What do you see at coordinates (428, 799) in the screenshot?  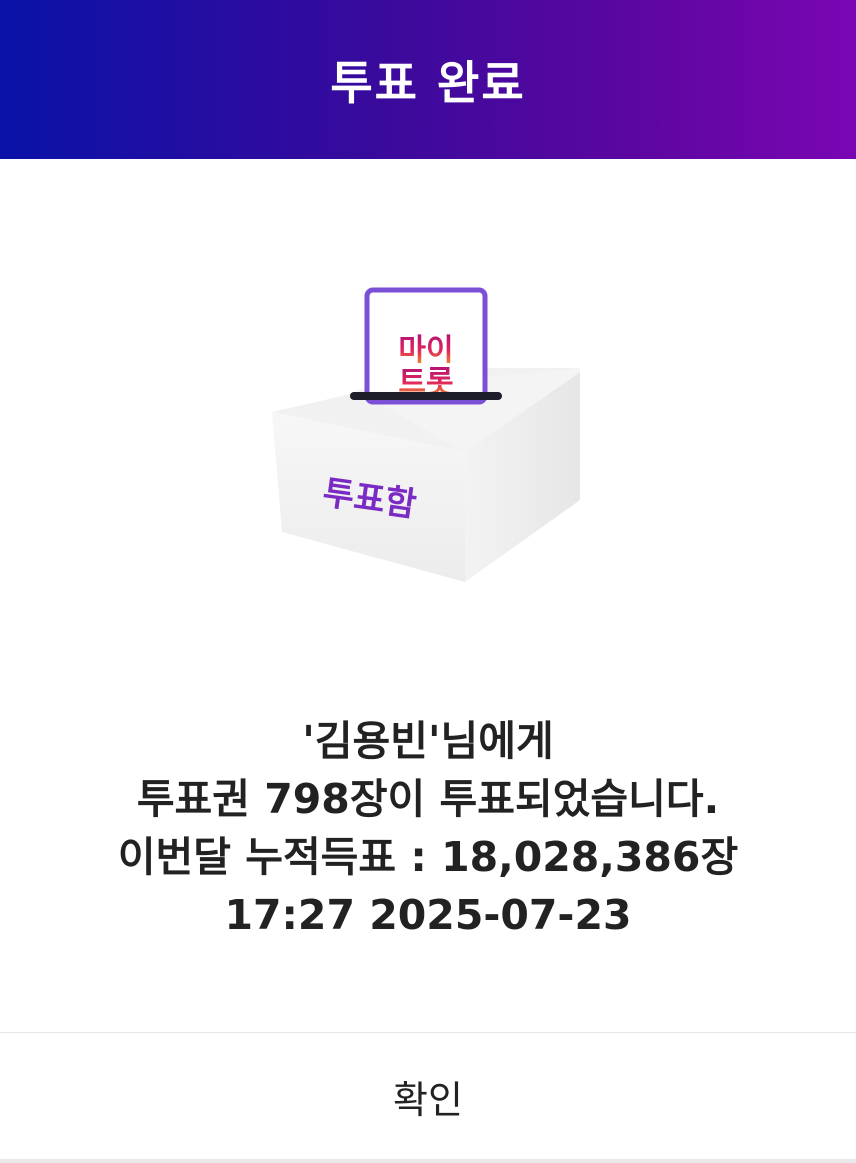 I see `message-vote-count: 투표권 798장이 투표되었습니다.` at bounding box center [428, 799].